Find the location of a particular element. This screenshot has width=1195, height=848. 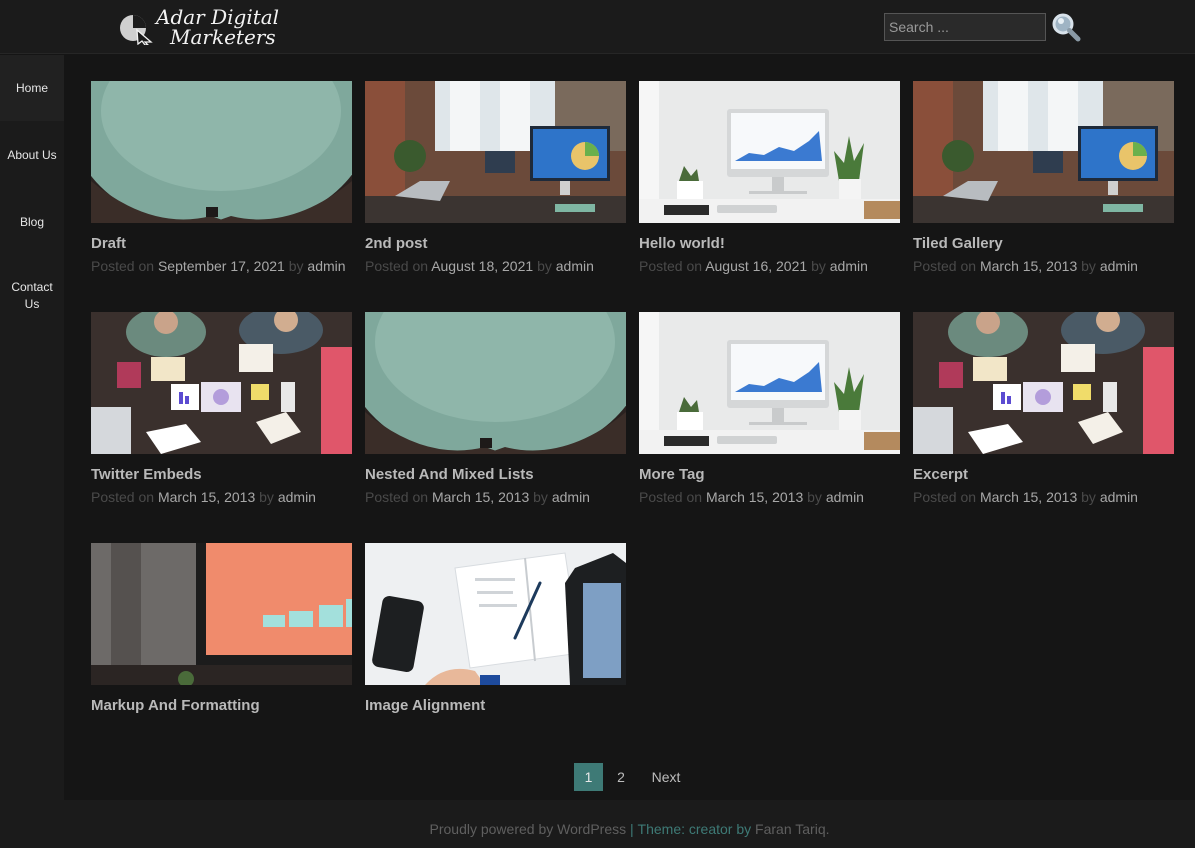

monitor-bar-chart-image is located at coordinates (221, 614).